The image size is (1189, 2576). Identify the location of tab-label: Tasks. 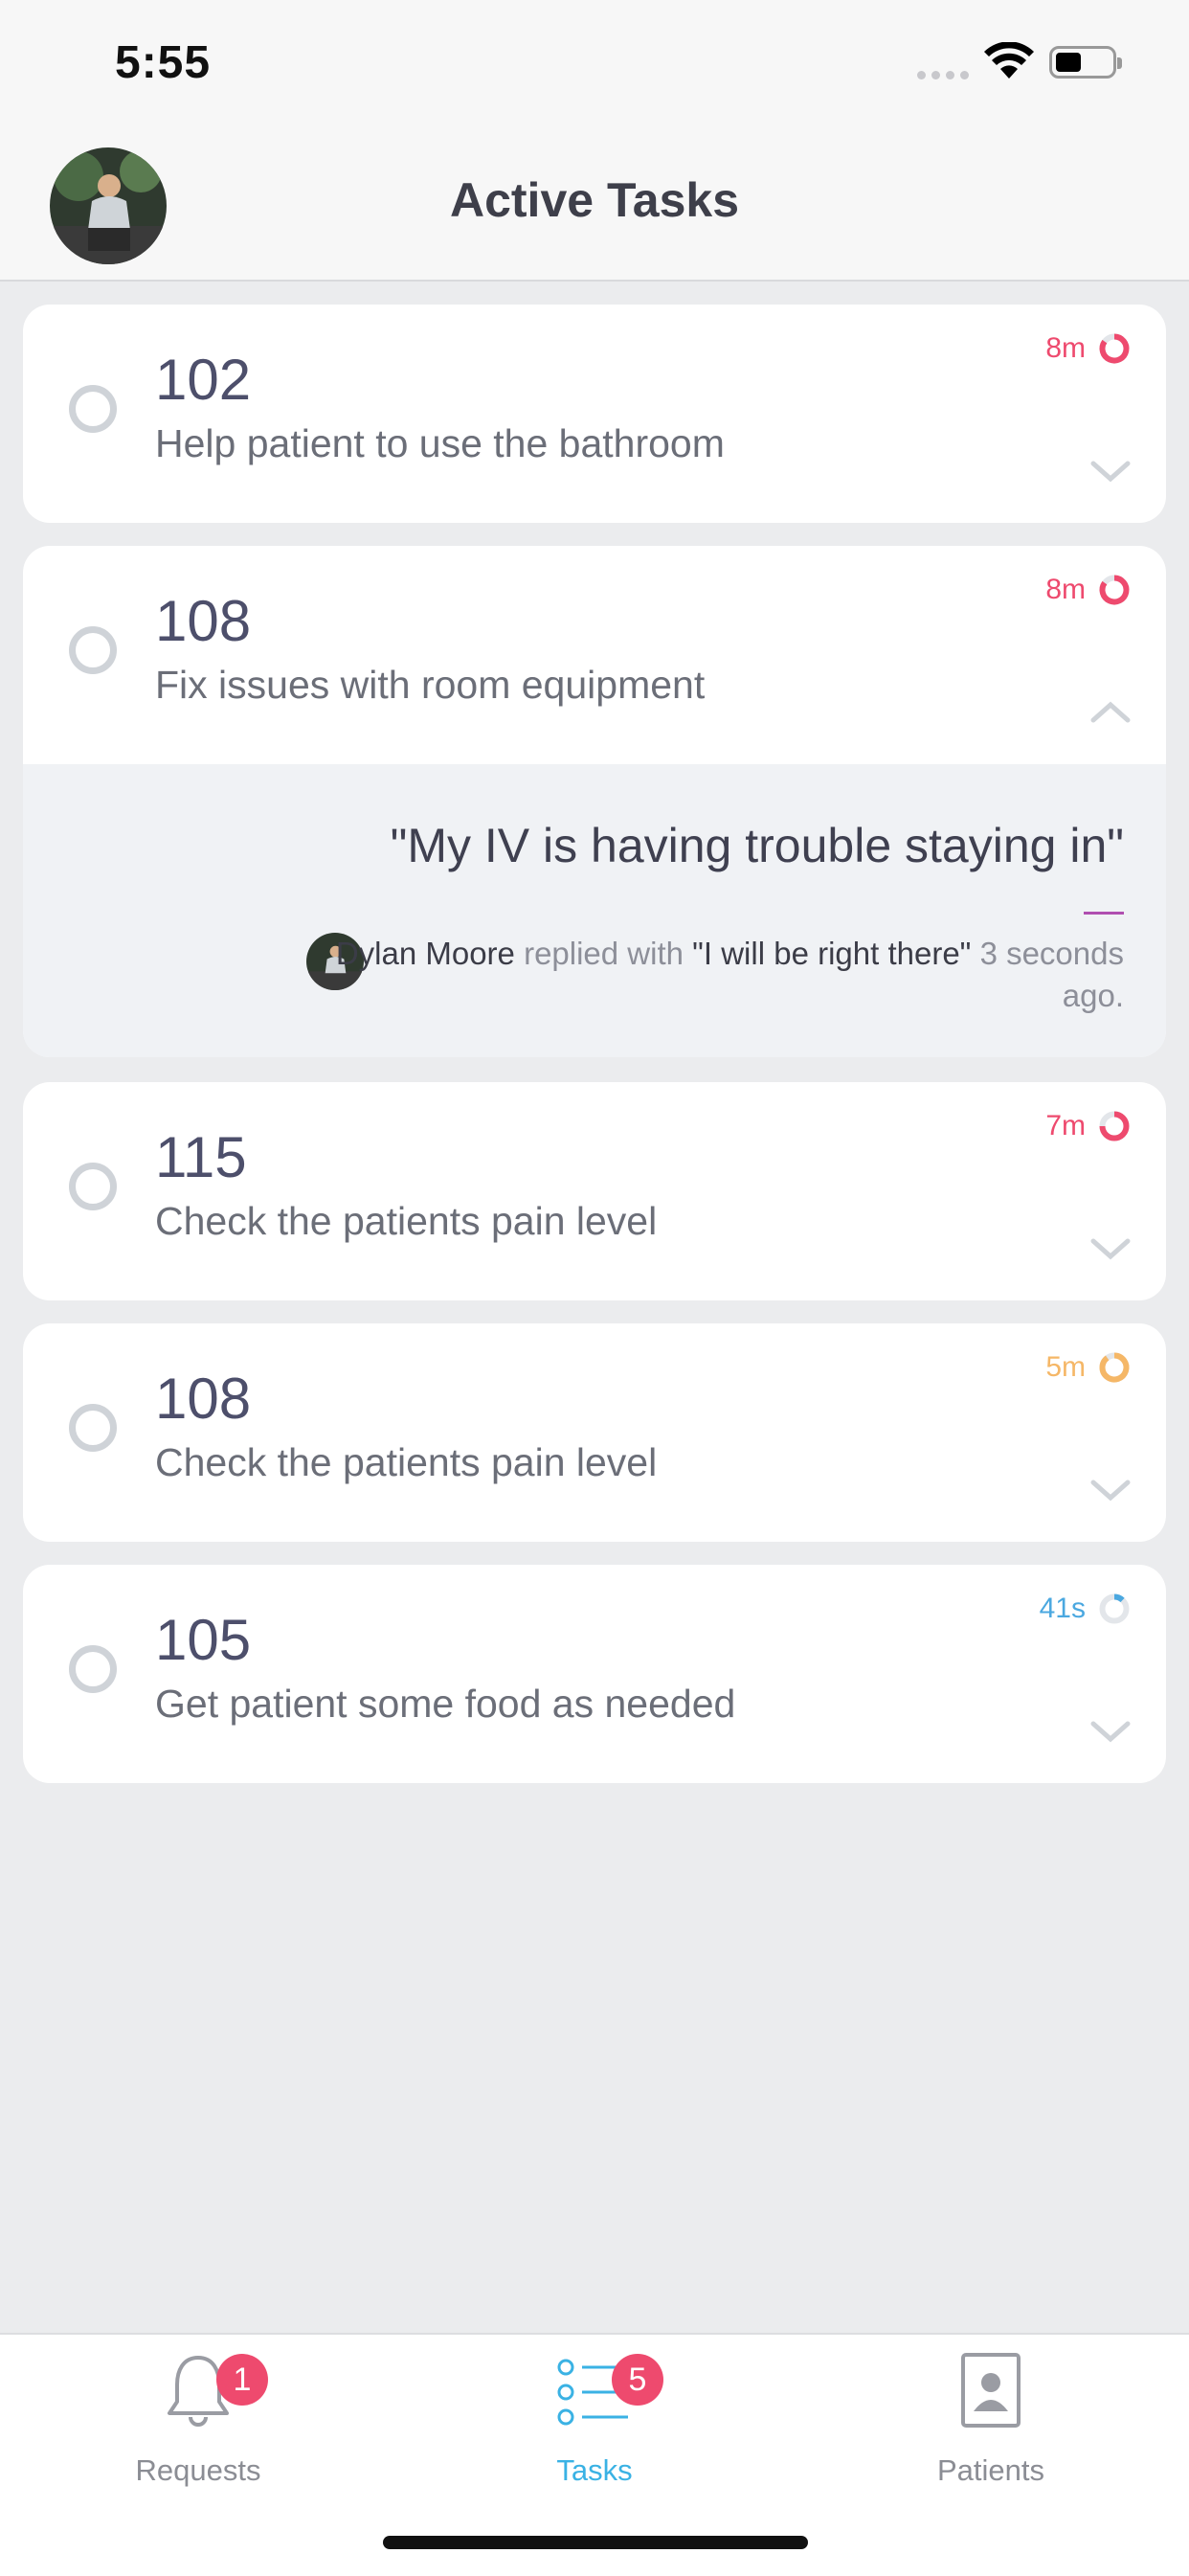
(594, 2470).